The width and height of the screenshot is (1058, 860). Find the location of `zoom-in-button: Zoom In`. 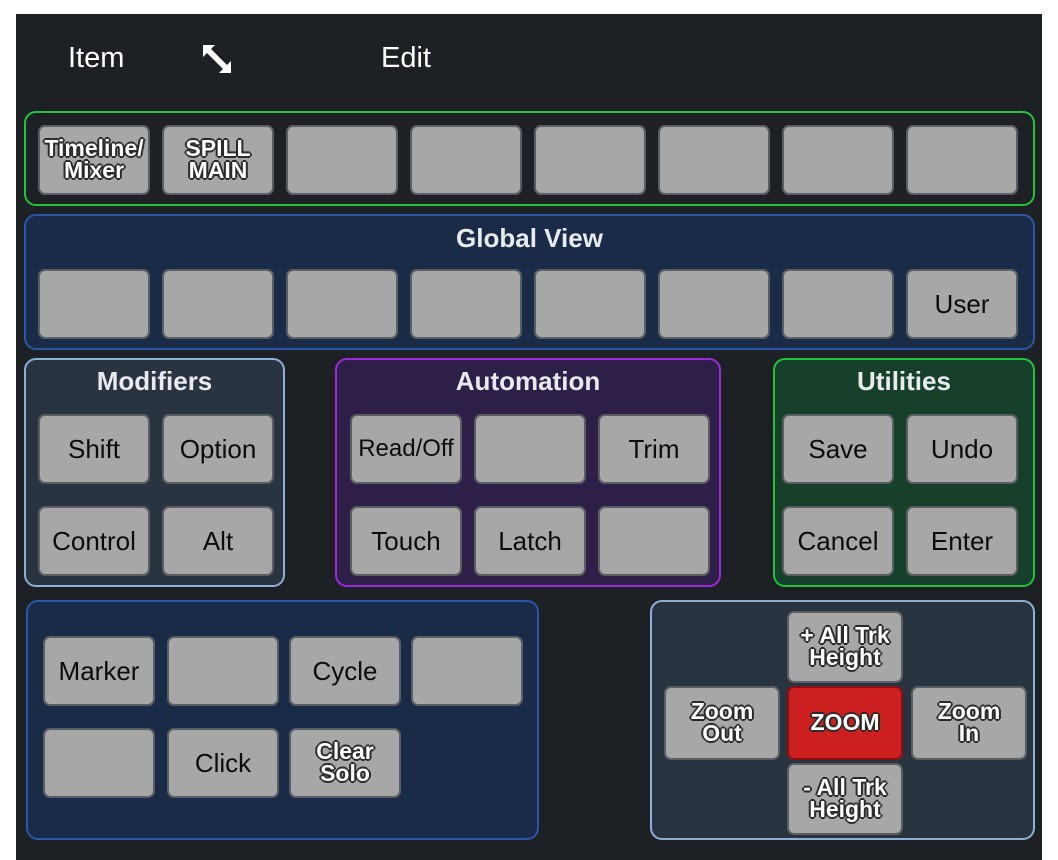

zoom-in-button: Zoom In is located at coordinates (969, 723).